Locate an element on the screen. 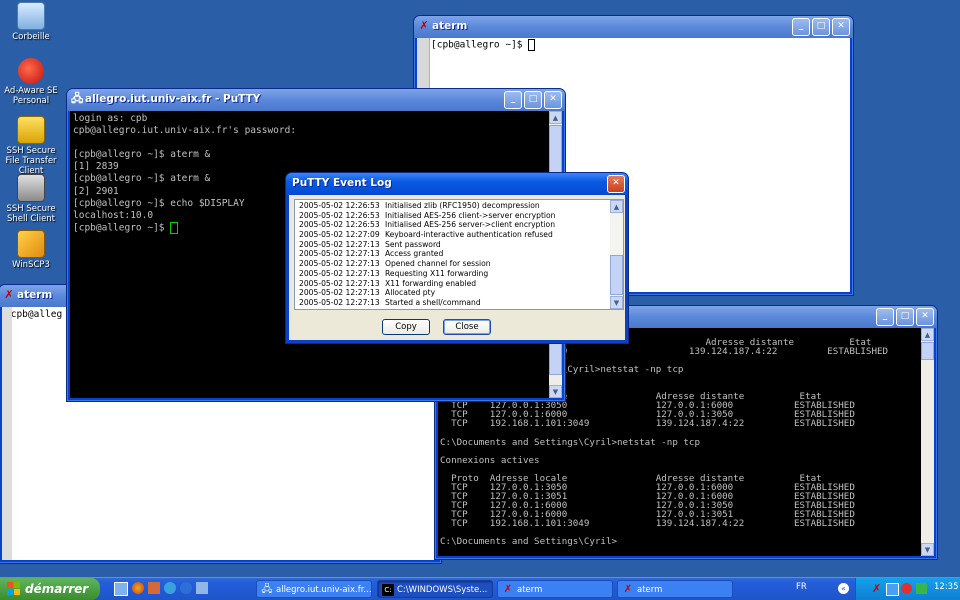 The image size is (960, 600). recycle-bin-icon is located at coordinates (31, 16).